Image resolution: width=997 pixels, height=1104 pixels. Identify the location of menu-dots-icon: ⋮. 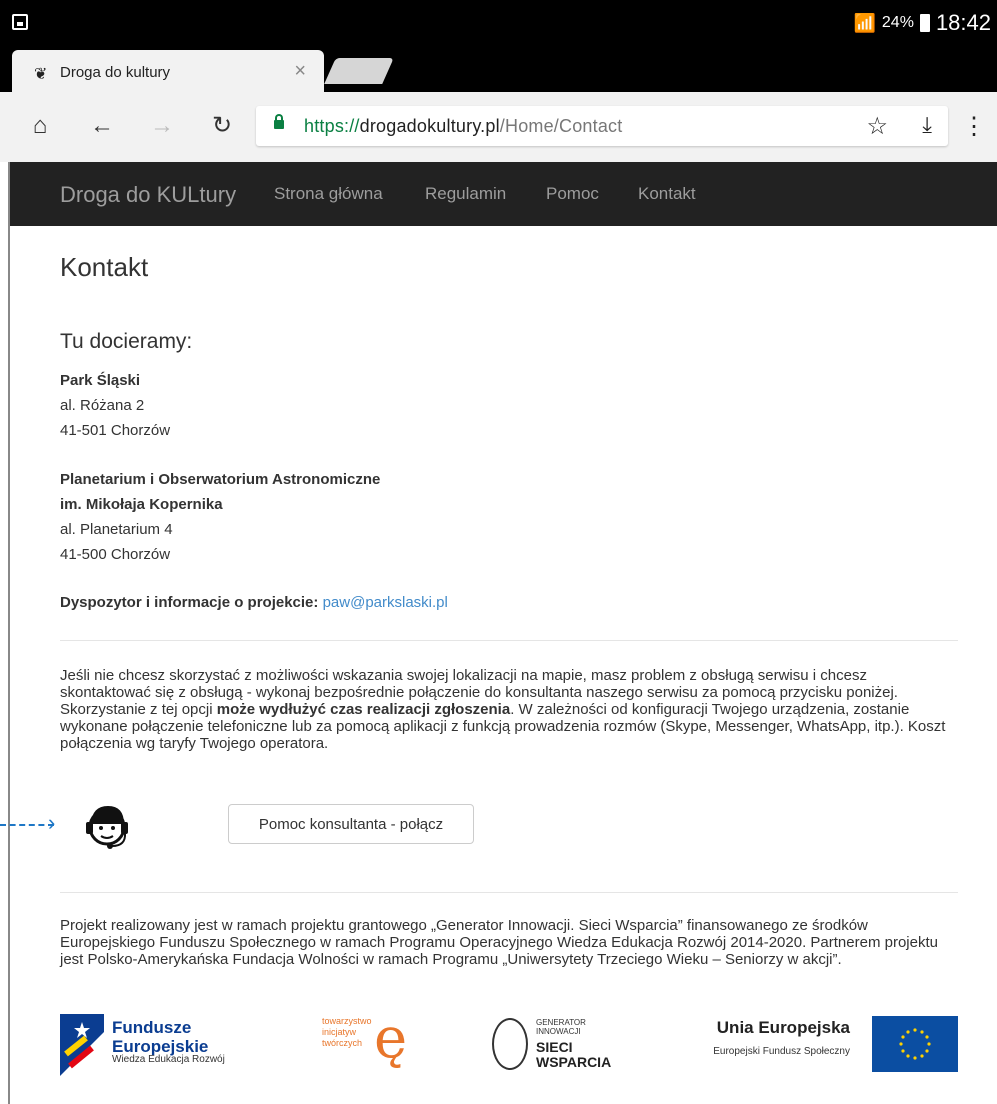
(974, 126).